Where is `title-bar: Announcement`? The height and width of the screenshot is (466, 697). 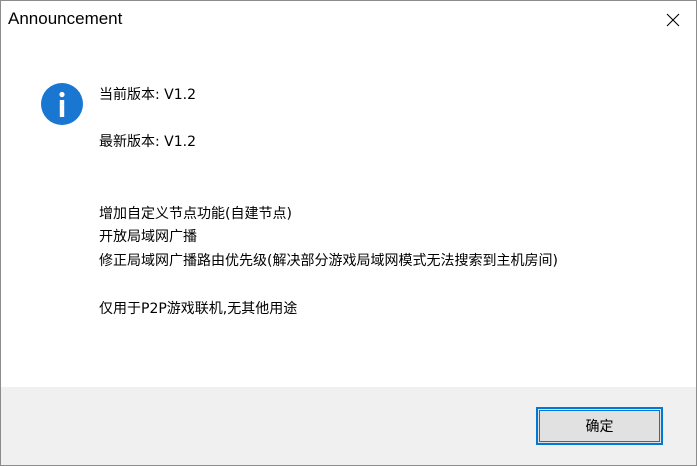
title-bar: Announcement is located at coordinates (348, 20).